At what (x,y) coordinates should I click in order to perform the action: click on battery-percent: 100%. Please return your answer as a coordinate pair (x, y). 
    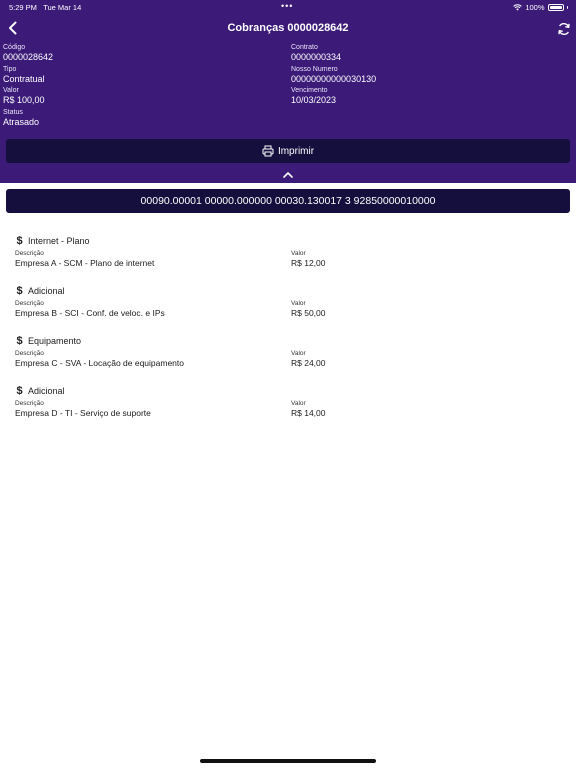
    Looking at the image, I should click on (535, 7).